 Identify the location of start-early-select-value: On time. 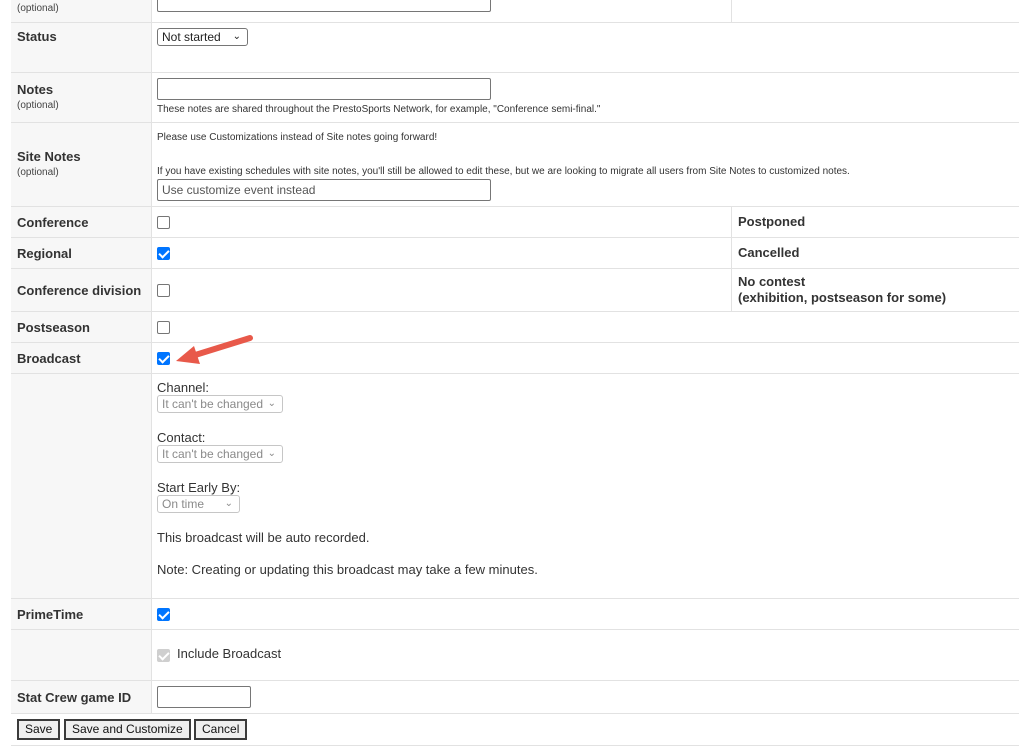
(183, 504).